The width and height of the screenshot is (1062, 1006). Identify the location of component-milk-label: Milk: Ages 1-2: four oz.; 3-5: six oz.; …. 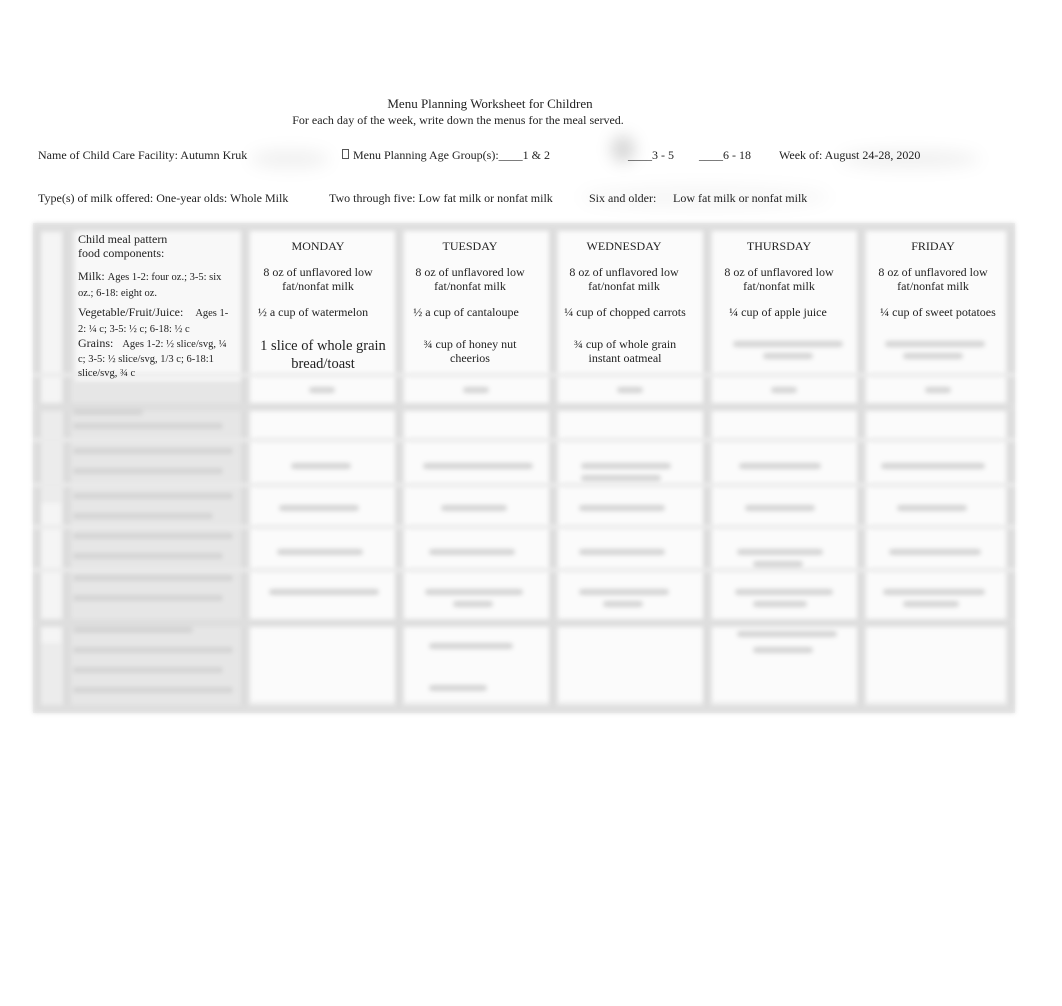
(155, 285).